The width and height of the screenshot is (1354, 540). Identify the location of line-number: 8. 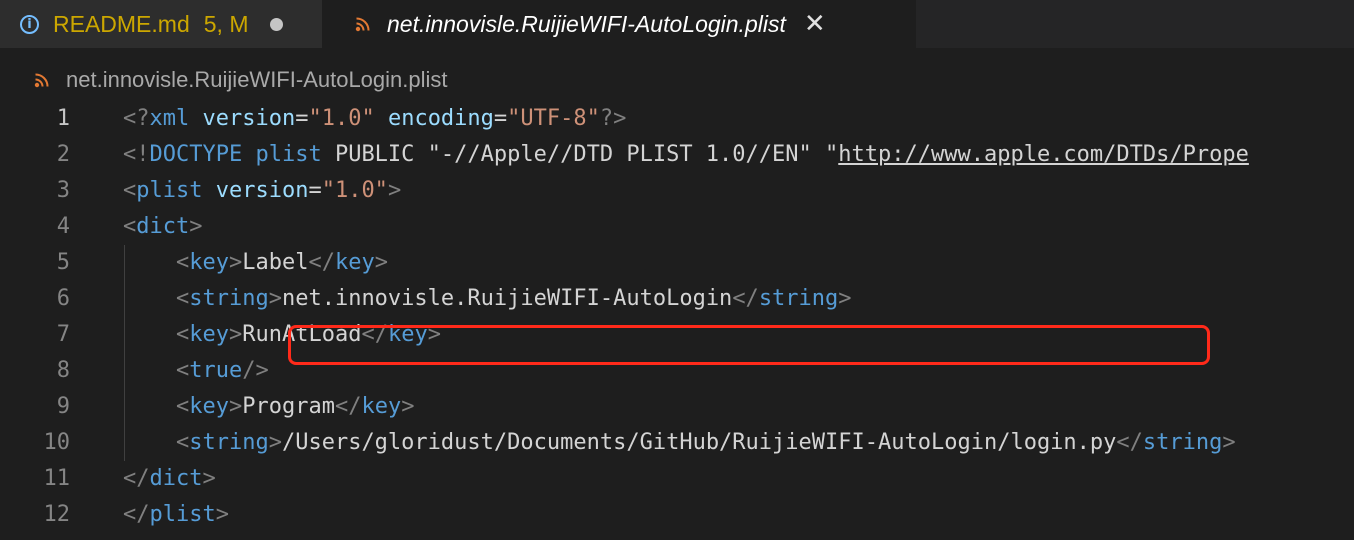
(63, 370).